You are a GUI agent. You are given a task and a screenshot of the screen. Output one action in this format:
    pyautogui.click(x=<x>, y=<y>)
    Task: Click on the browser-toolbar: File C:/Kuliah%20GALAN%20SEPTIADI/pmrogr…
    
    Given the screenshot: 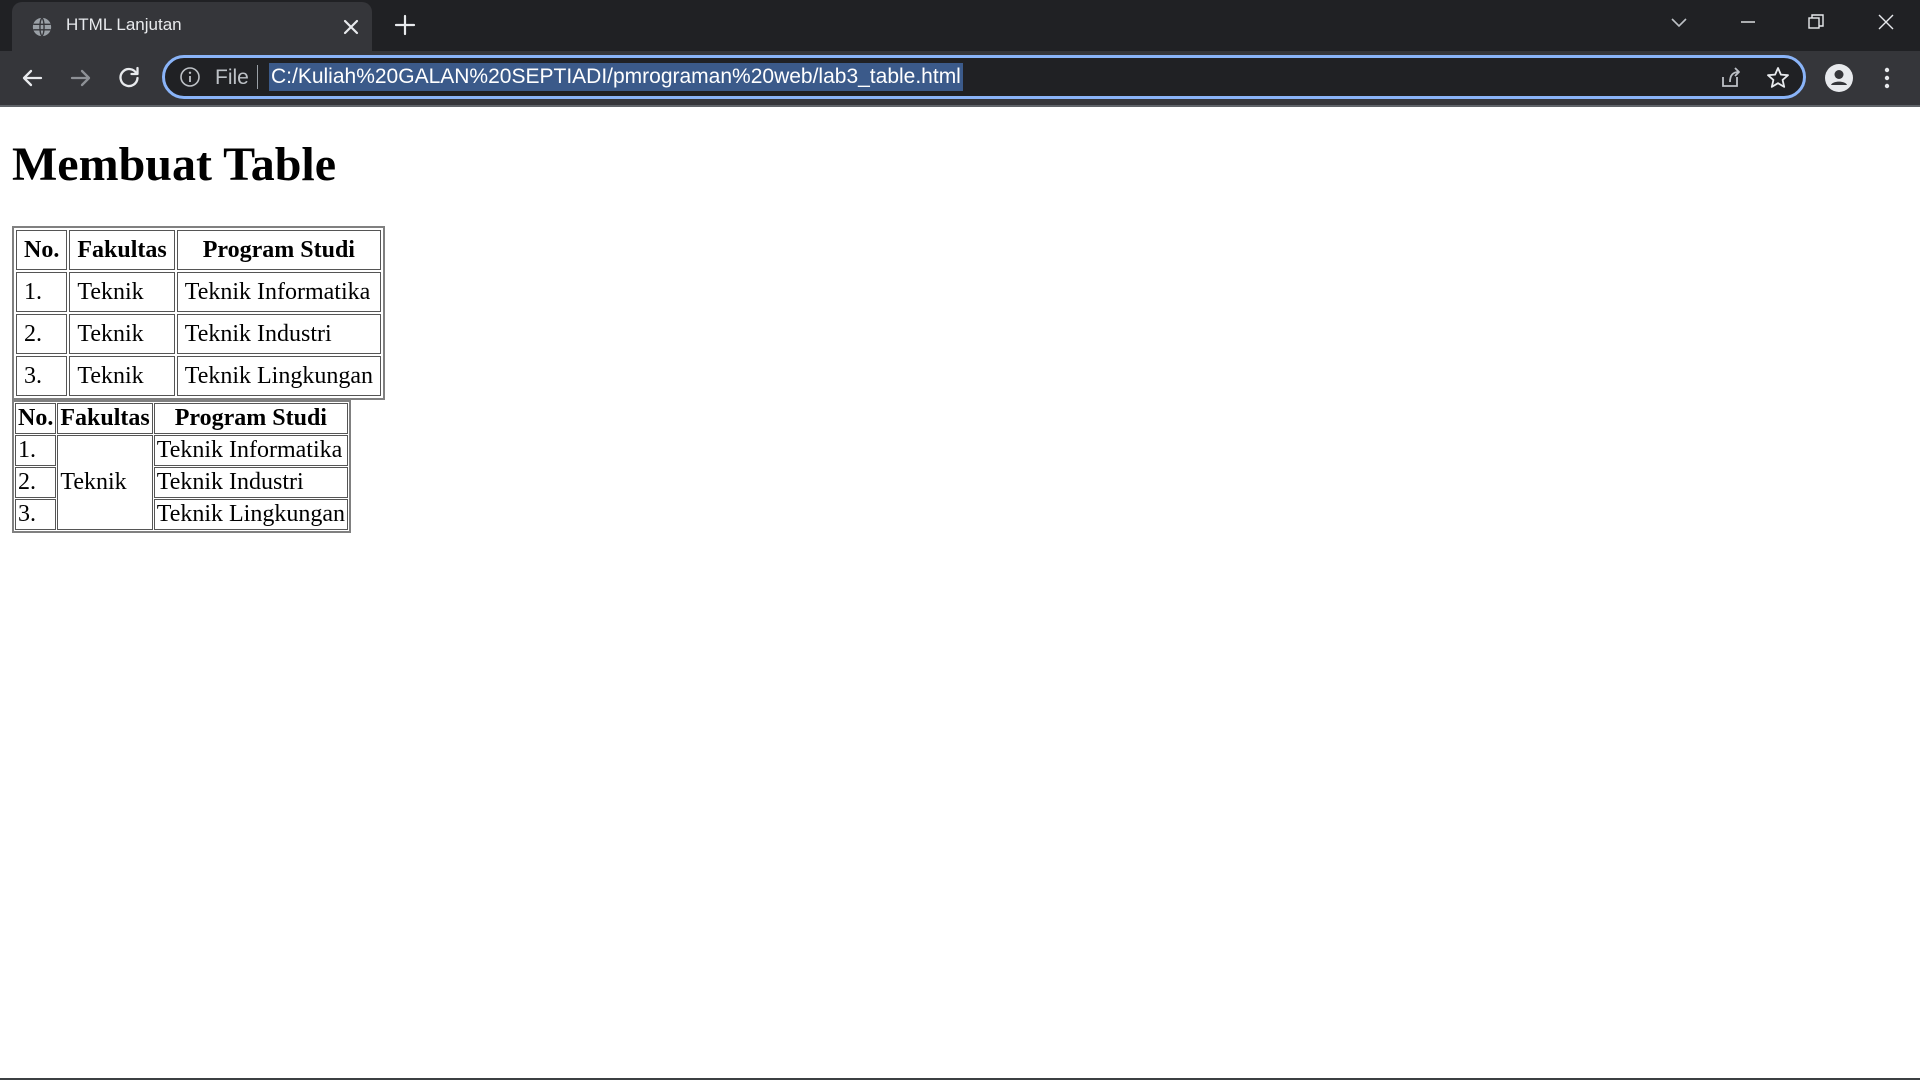 What is the action you would take?
    pyautogui.click(x=960, y=78)
    